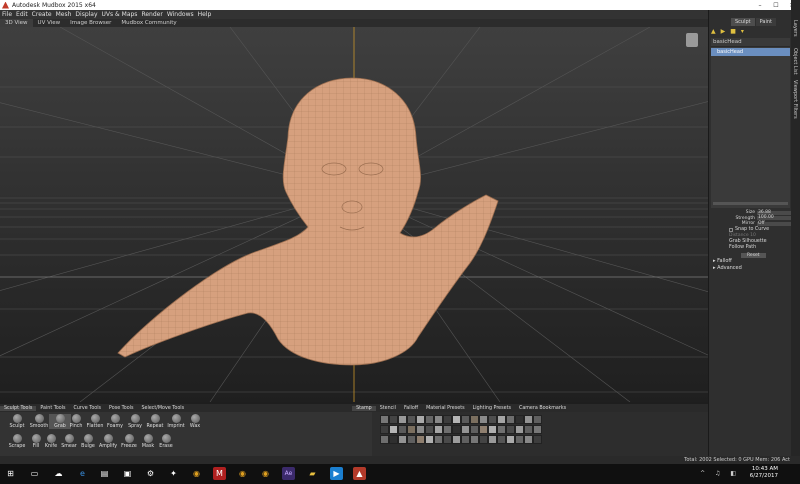 This screenshot has width=800, height=484. I want to click on taskbar-clock: 10:43 AM 6/27/2017, so click(764, 473).